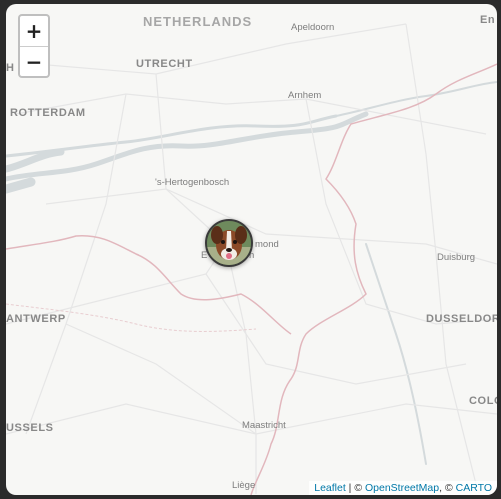  What do you see at coordinates (244, 485) in the screenshot?
I see `label-liege: Liège` at bounding box center [244, 485].